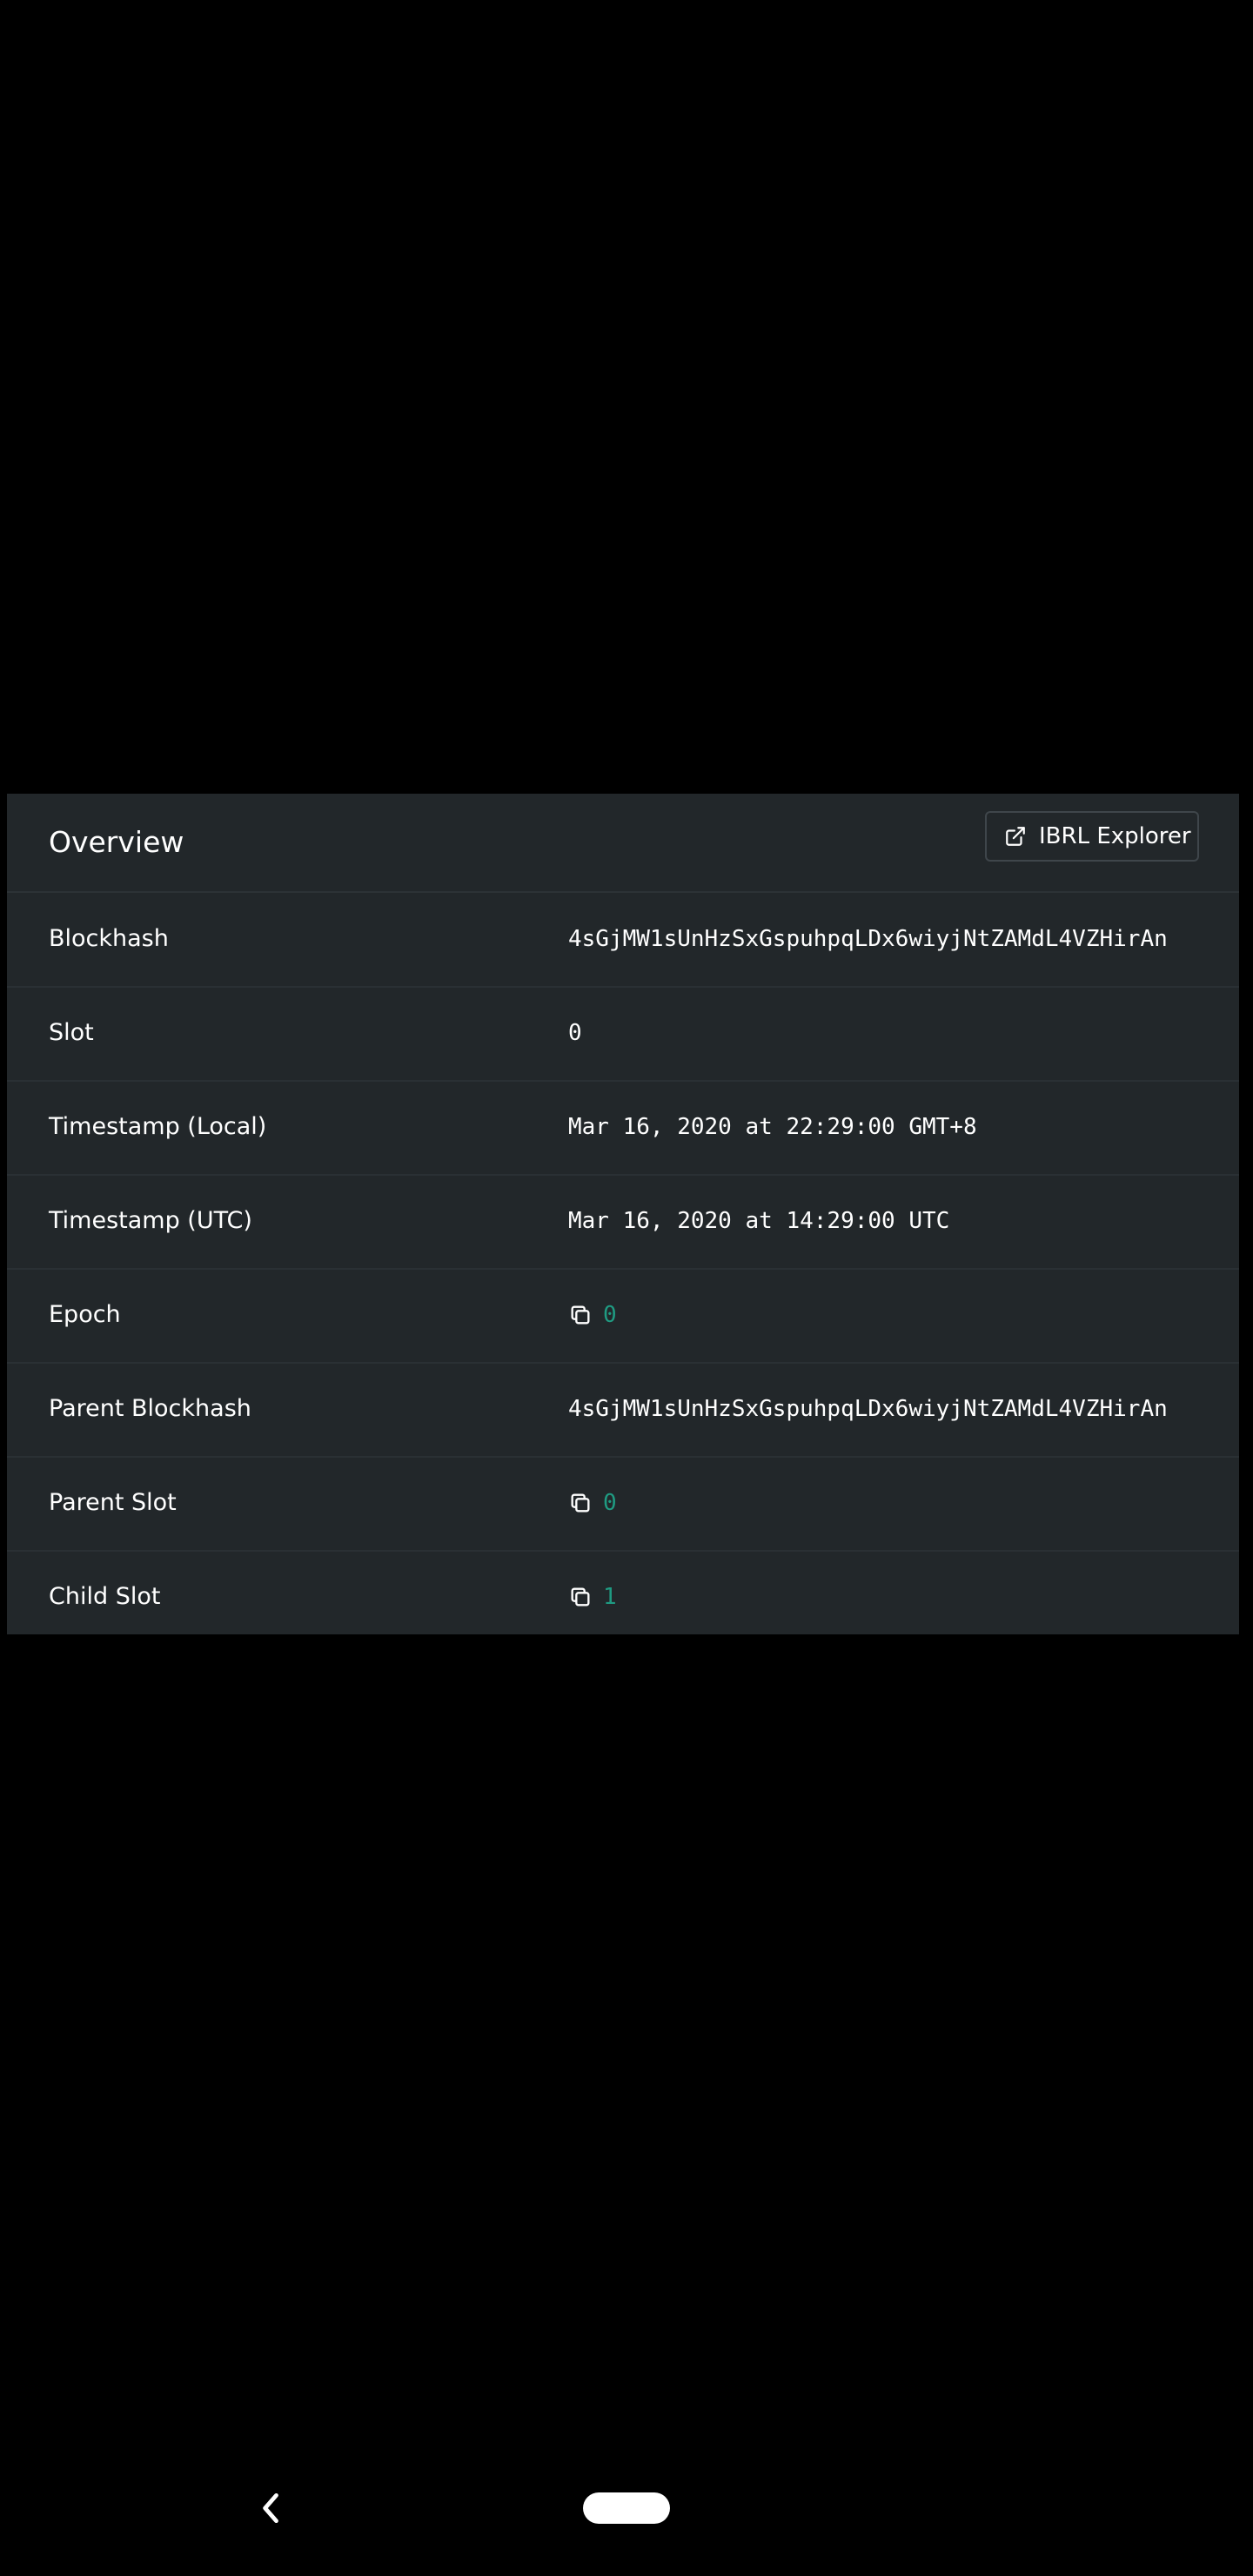  What do you see at coordinates (623, 843) in the screenshot?
I see `overview-header: Overview IBRL Explorer` at bounding box center [623, 843].